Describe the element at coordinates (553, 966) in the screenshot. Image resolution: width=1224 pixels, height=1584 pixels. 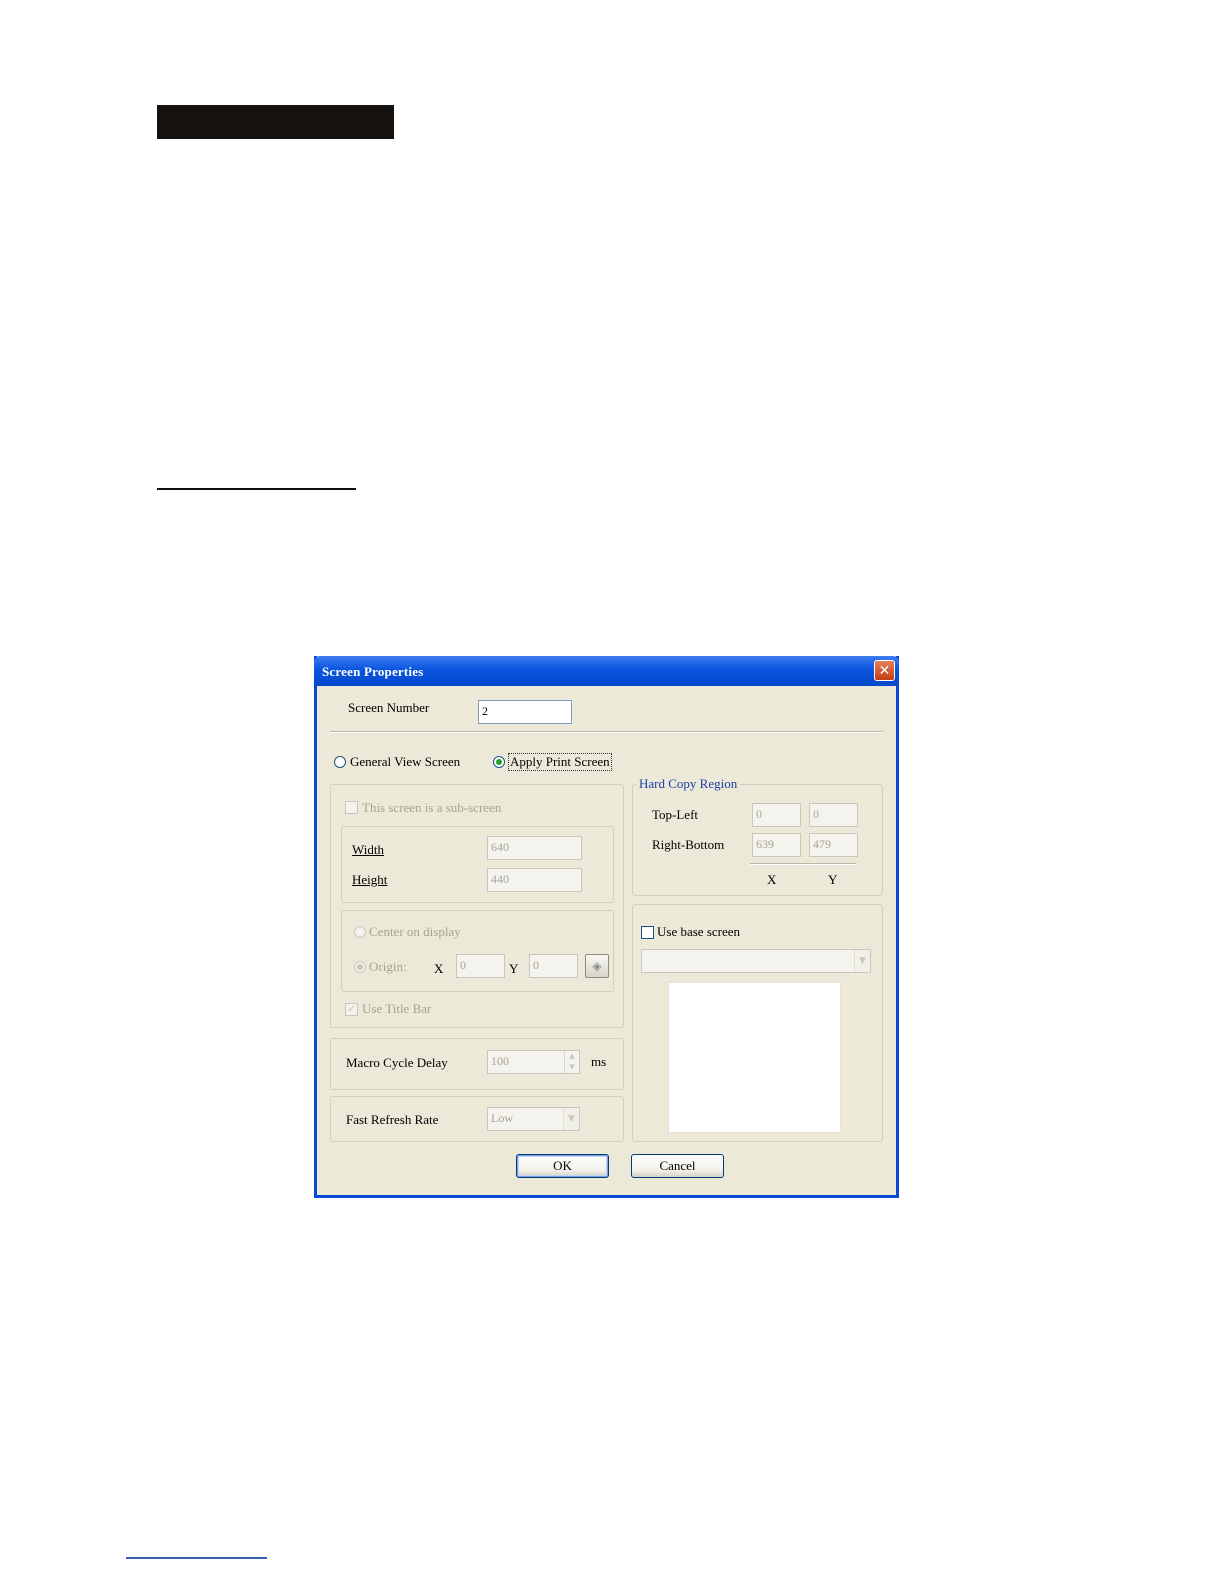
I see `origin-y-input: 0` at that location.